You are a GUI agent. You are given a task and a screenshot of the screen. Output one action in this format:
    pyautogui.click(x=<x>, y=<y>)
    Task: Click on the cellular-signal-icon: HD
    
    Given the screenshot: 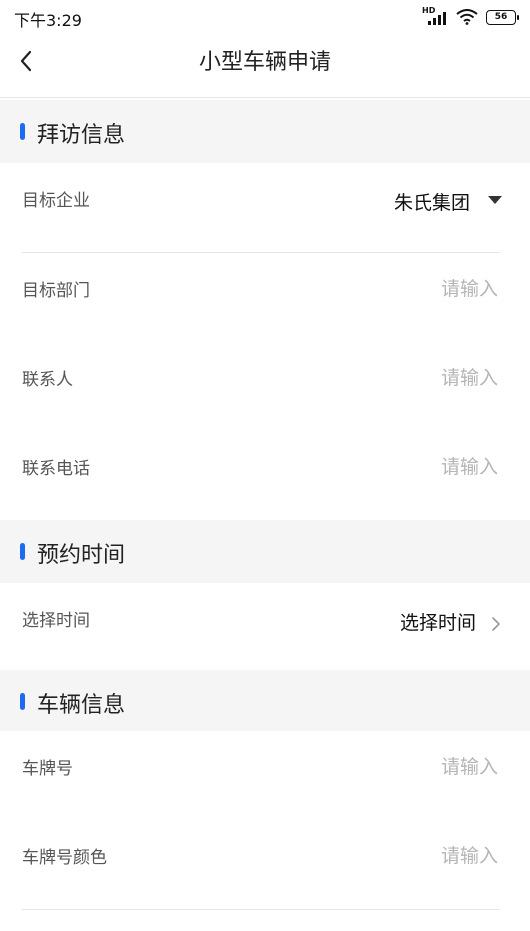 What is the action you would take?
    pyautogui.click(x=435, y=16)
    